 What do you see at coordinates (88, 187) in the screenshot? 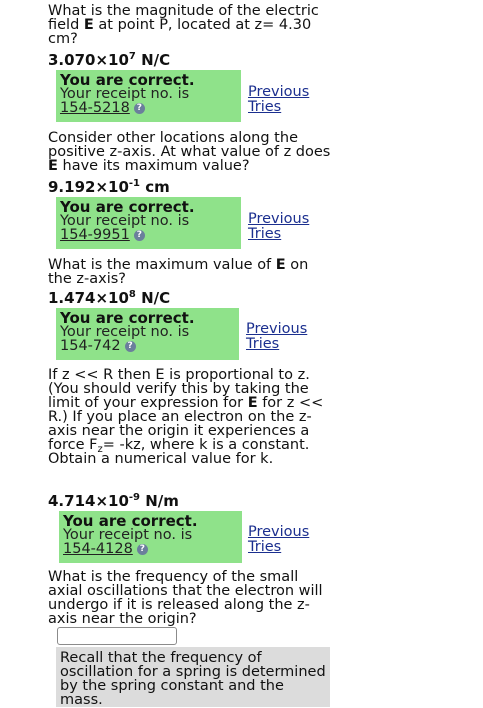
I see `answer-2-base: 9.192×10` at bounding box center [88, 187].